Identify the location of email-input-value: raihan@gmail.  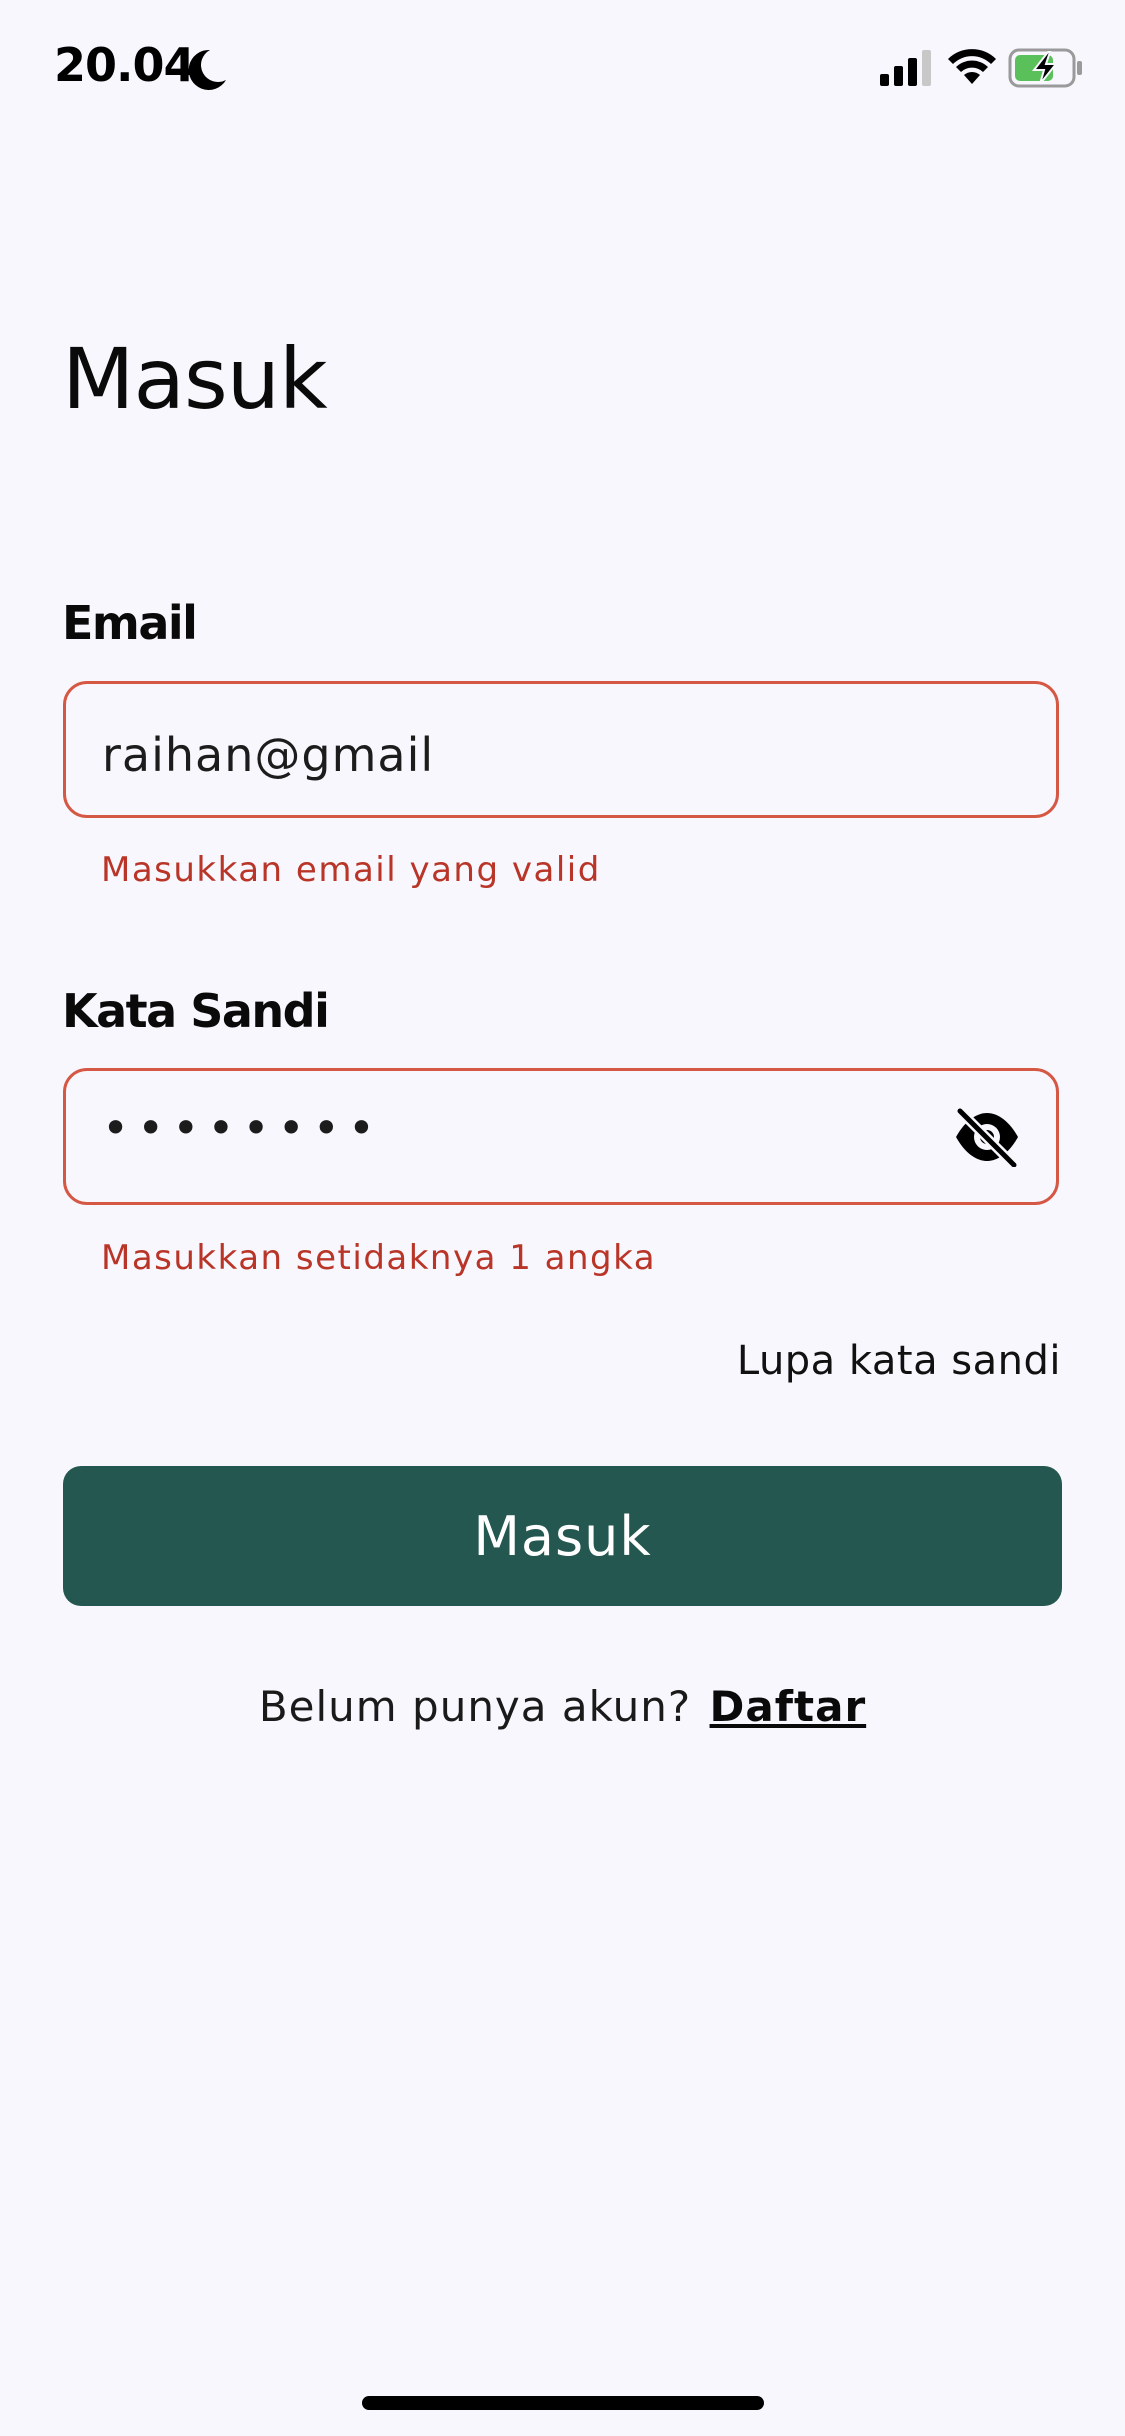
(268, 755).